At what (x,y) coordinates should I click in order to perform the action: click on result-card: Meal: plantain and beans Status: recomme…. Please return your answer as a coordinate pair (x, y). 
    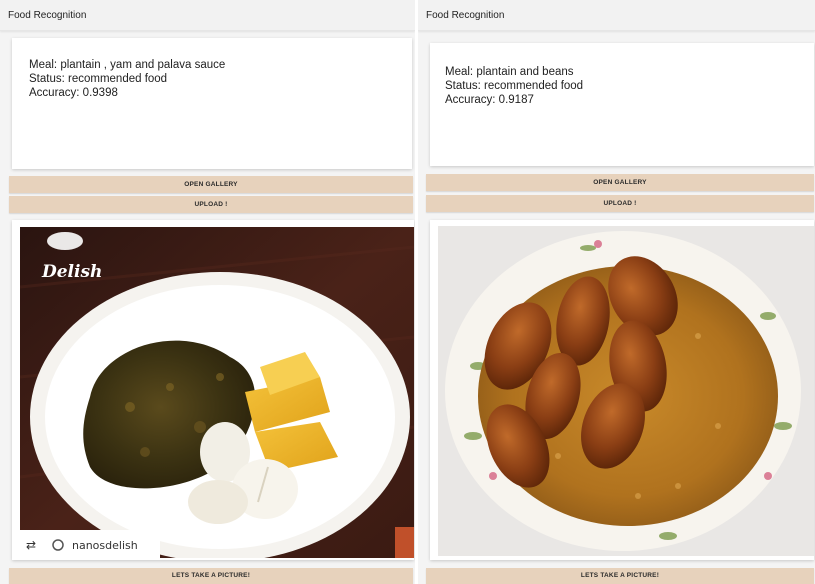
    Looking at the image, I should click on (622, 104).